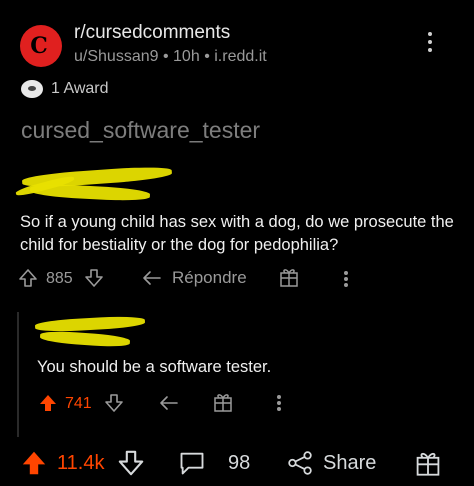  Describe the element at coordinates (239, 463) in the screenshot. I see `comment-count: 98` at that location.